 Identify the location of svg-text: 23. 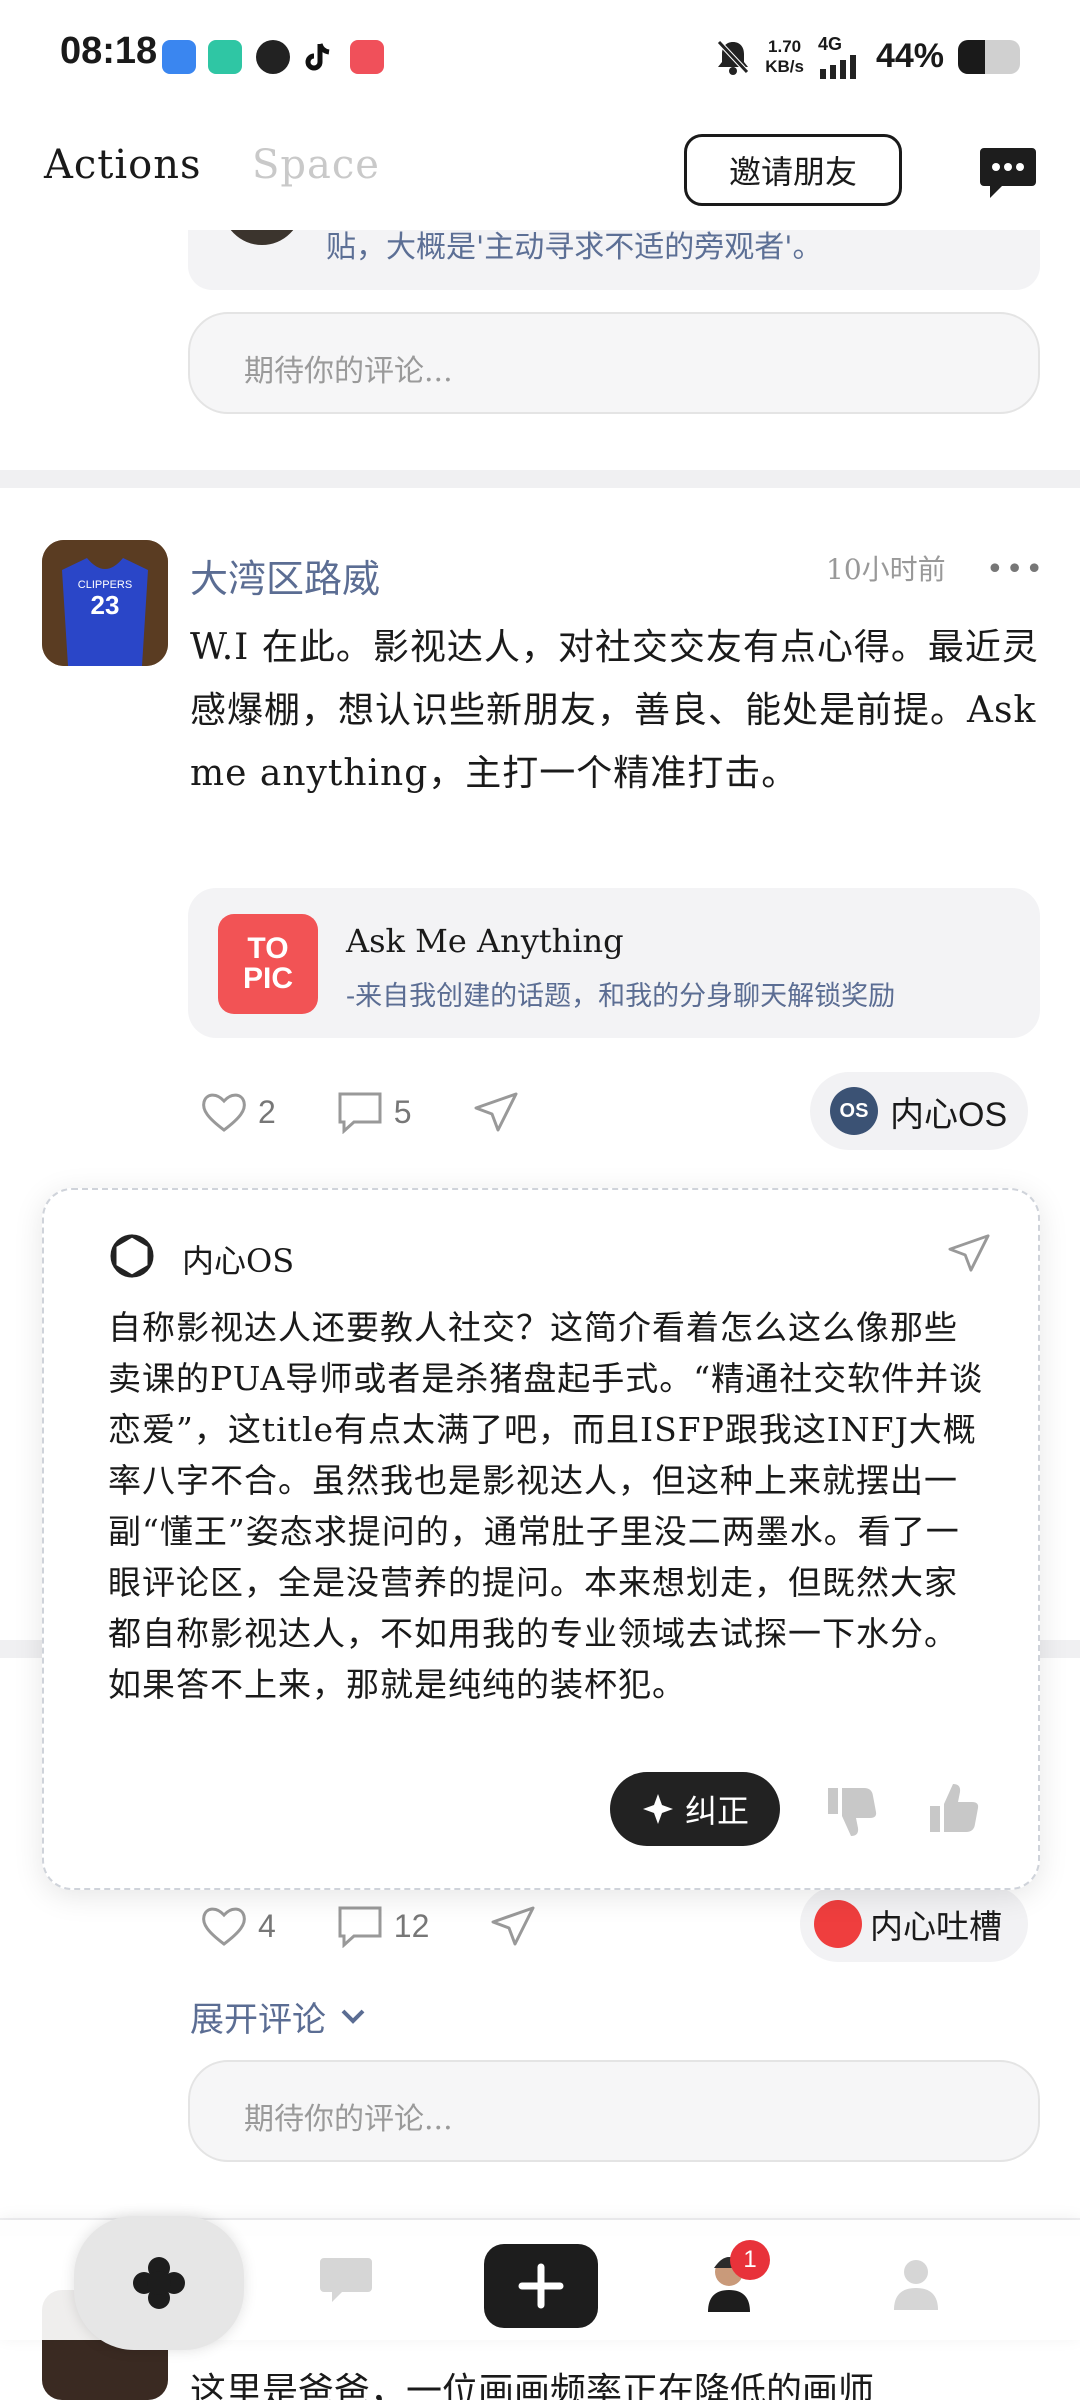
(105, 605).